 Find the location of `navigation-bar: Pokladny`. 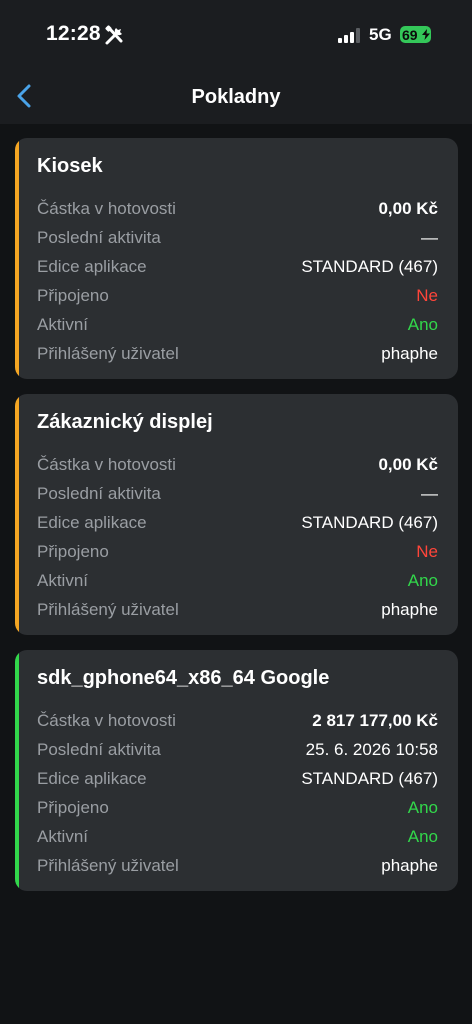

navigation-bar: Pokladny is located at coordinates (236, 97).